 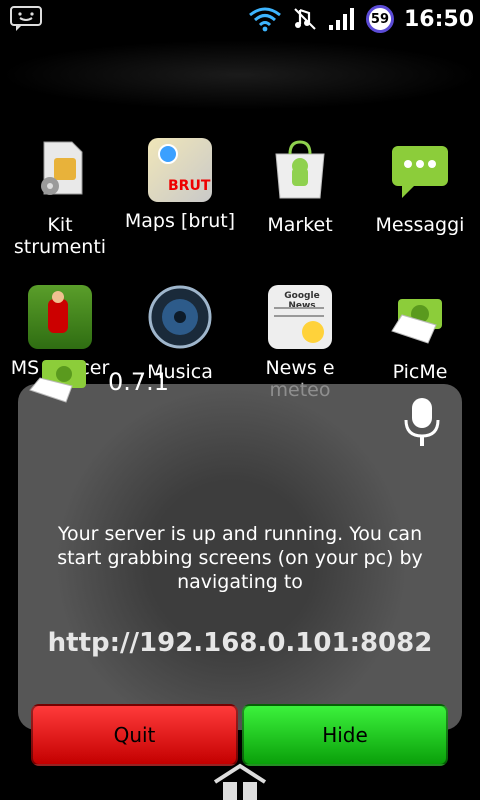 I want to click on picme-icon, so click(x=416, y=321).